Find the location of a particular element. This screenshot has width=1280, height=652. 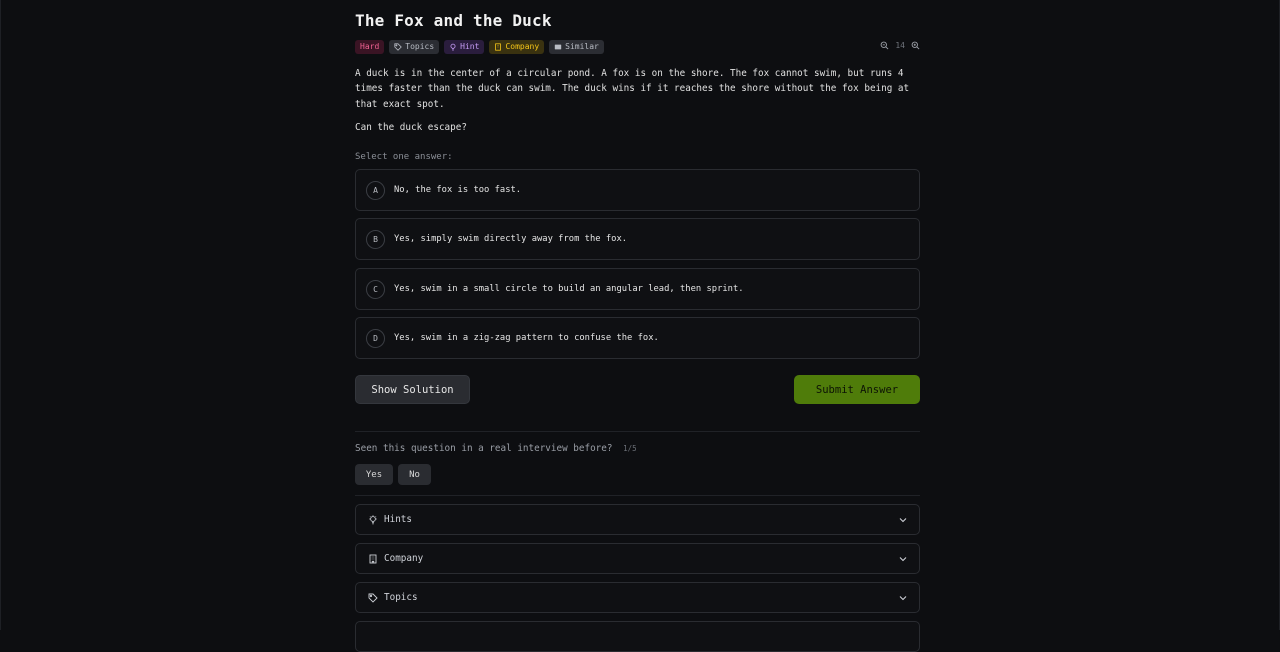

topics-accordion-label: Topics is located at coordinates (401, 597).